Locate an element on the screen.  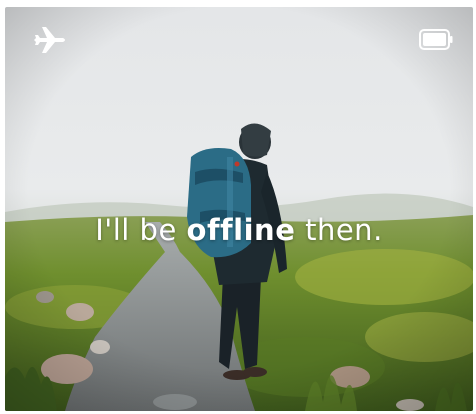
headline-emphasis: offline is located at coordinates (241, 230).